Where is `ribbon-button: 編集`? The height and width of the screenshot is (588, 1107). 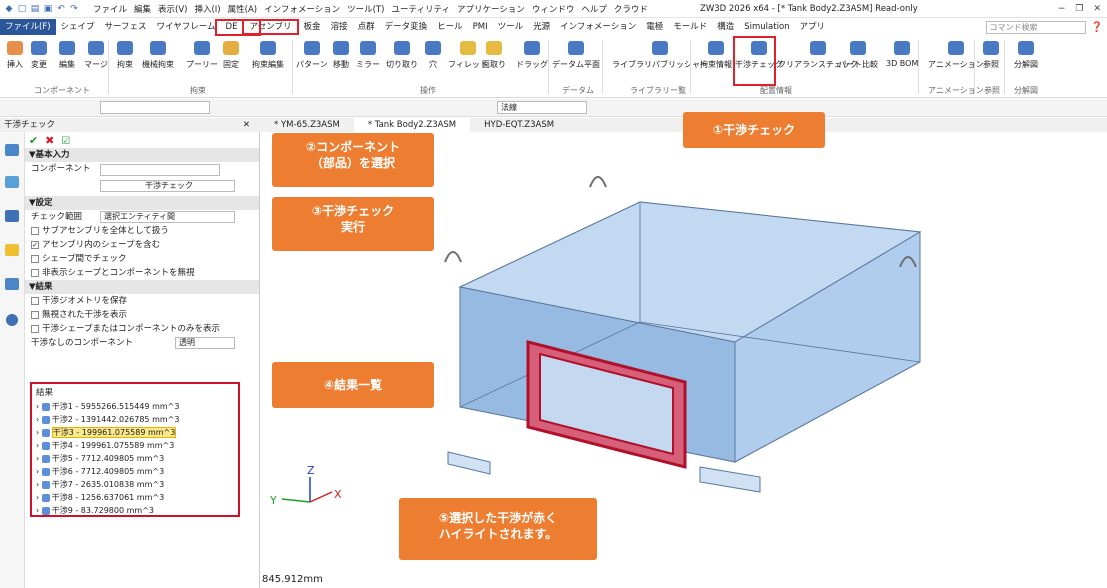
ribbon-button: 編集 is located at coordinates (67, 58).